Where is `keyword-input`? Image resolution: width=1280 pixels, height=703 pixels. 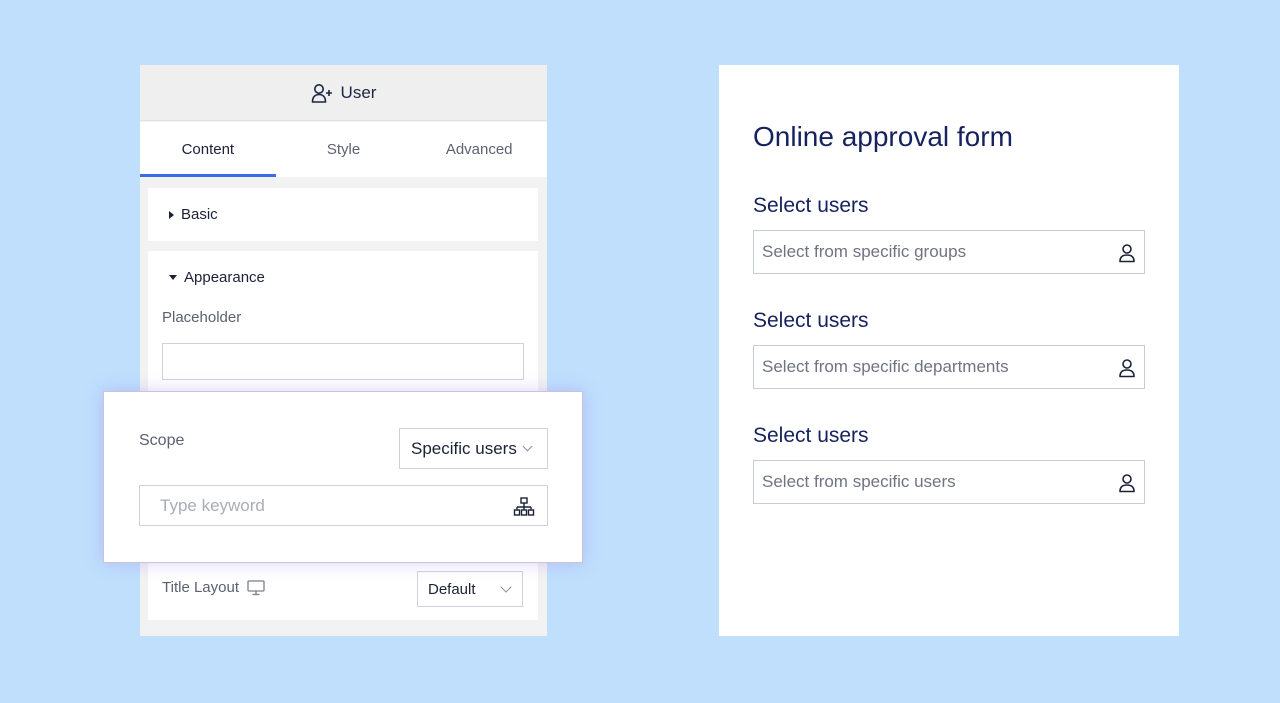 keyword-input is located at coordinates (320, 505).